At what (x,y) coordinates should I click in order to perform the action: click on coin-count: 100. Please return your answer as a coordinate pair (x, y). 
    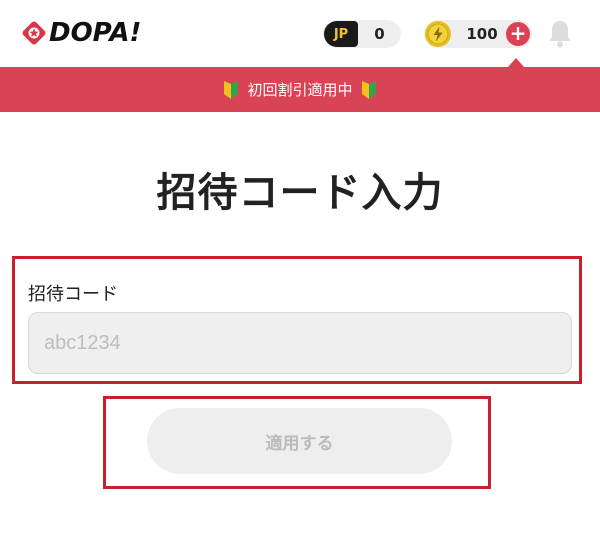
    Looking at the image, I should click on (482, 34).